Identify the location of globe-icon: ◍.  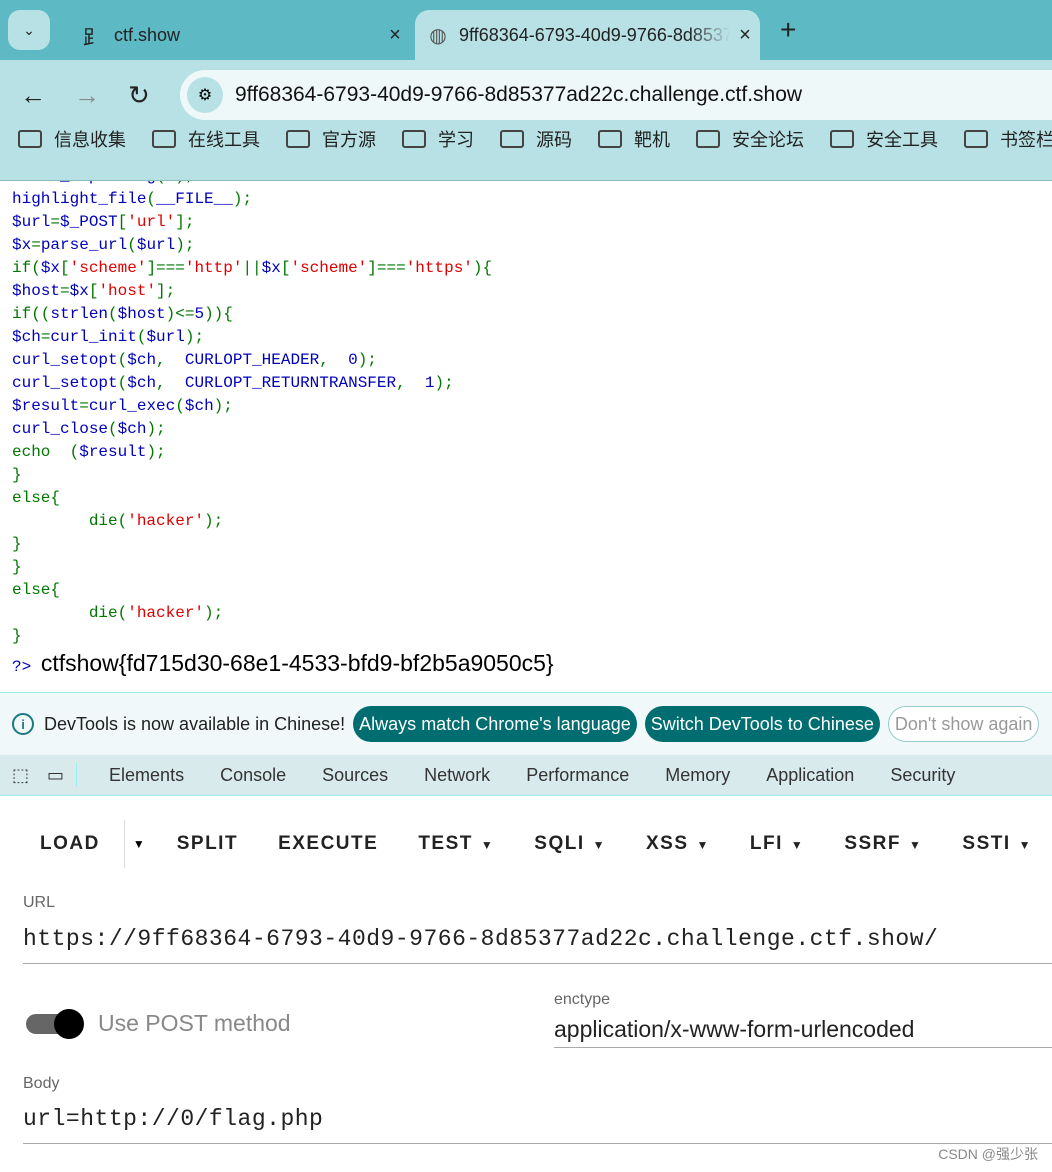
(438, 35).